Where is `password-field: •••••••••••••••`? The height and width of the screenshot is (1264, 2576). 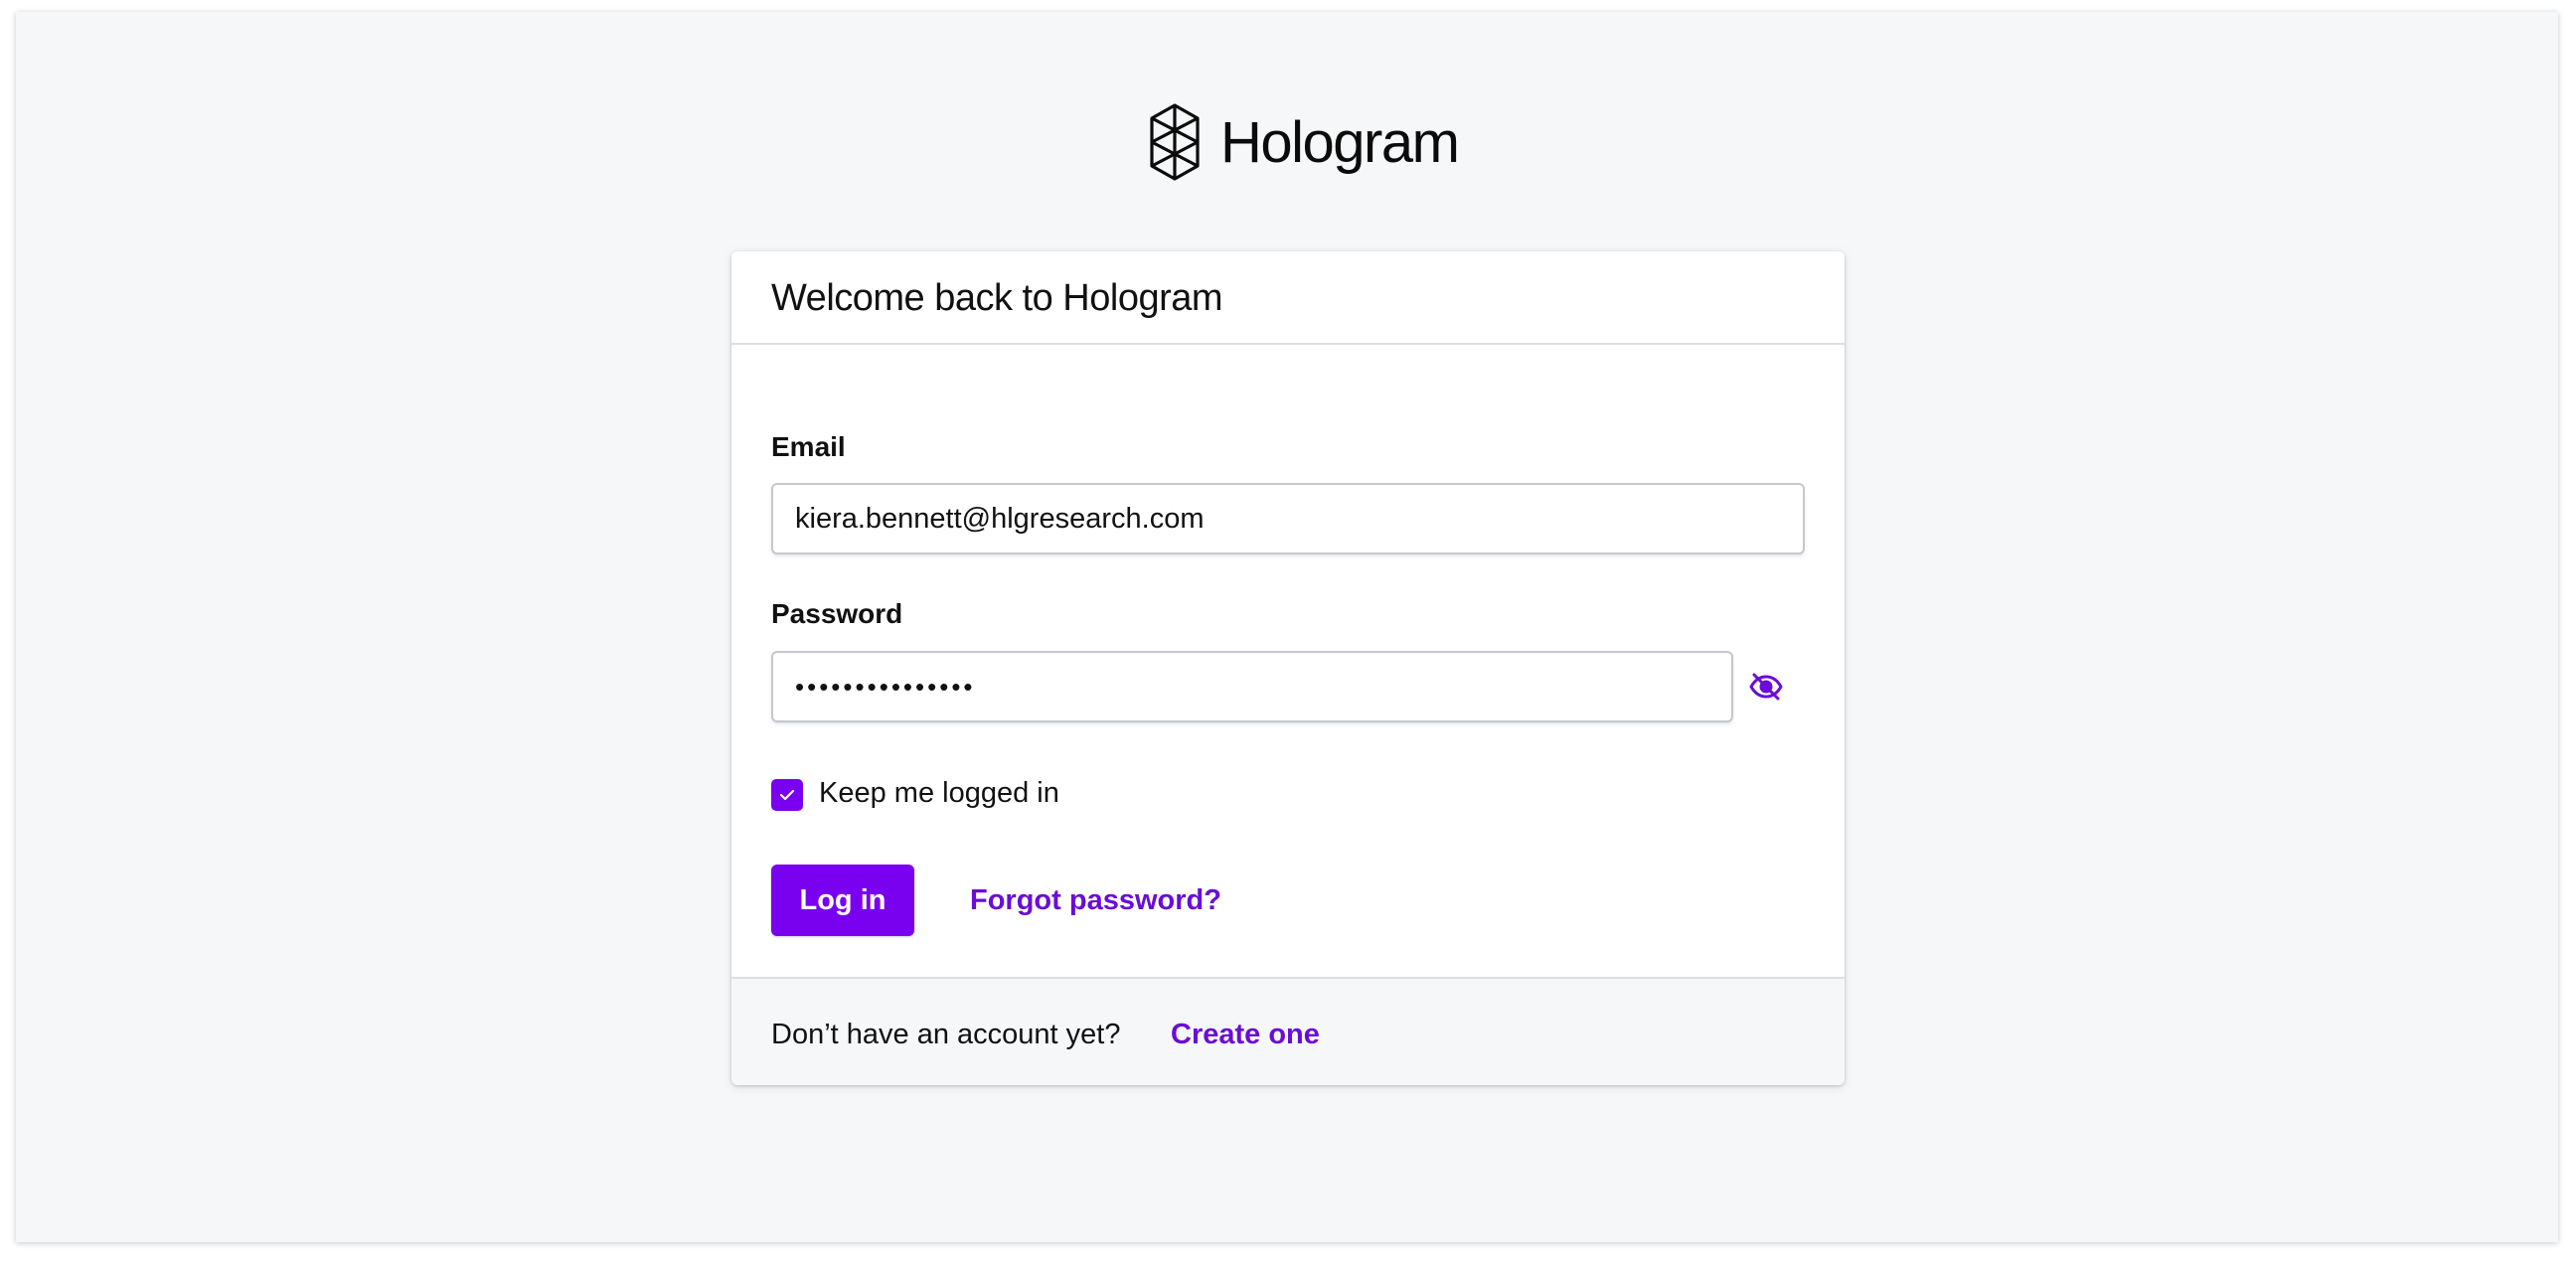
password-field: ••••••••••••••• is located at coordinates (1252, 686).